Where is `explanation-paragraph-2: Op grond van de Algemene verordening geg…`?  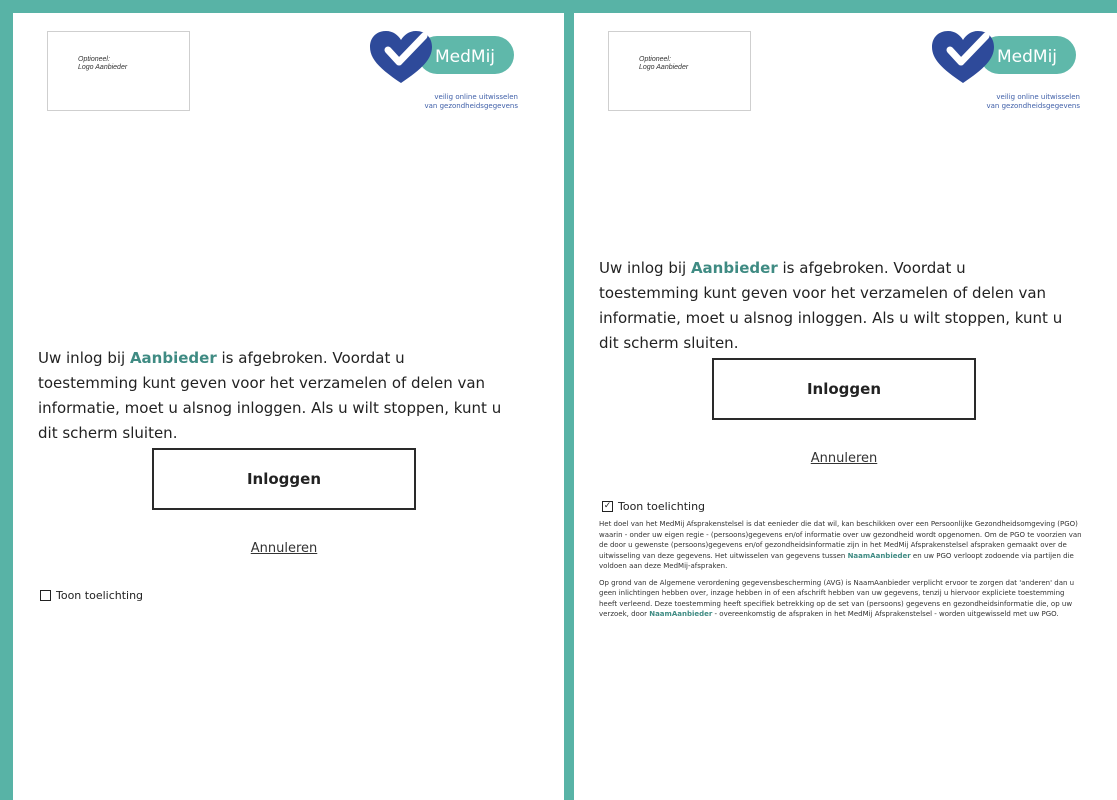
explanation-paragraph-2: Op grond van de Algemene verordening geg… is located at coordinates (837, 598).